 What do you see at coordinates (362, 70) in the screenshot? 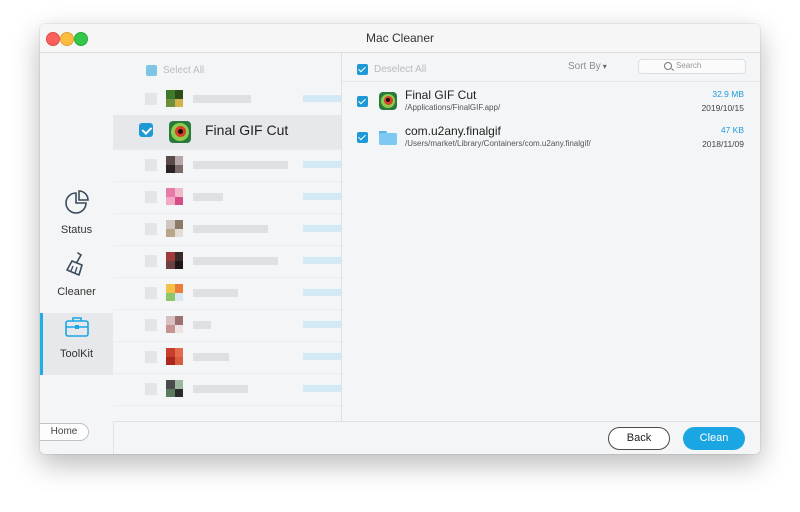
I see `deselect-all-checkbox` at bounding box center [362, 70].